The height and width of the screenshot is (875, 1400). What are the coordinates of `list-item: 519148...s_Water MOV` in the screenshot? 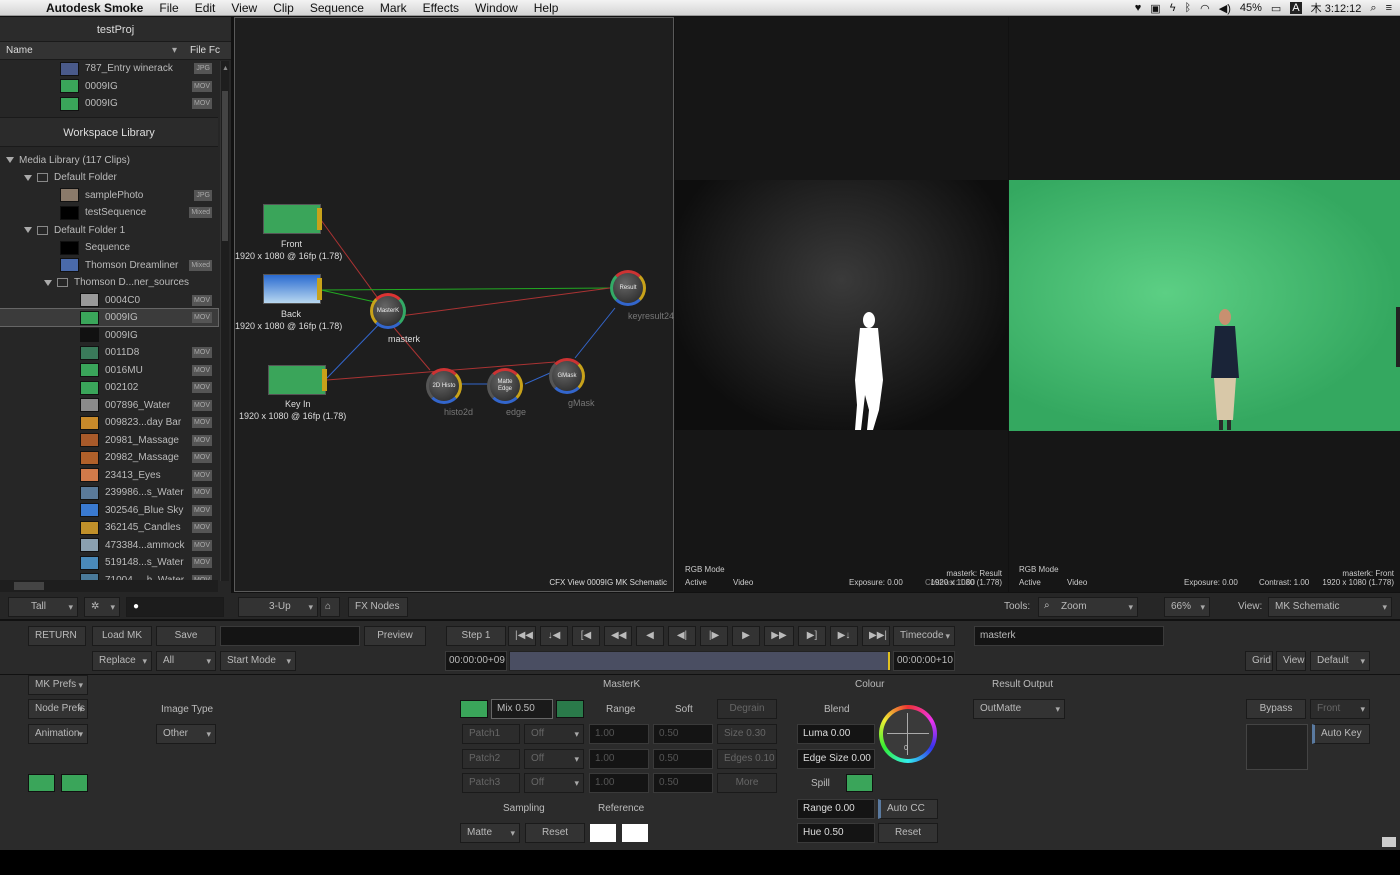 It's located at (109, 562).